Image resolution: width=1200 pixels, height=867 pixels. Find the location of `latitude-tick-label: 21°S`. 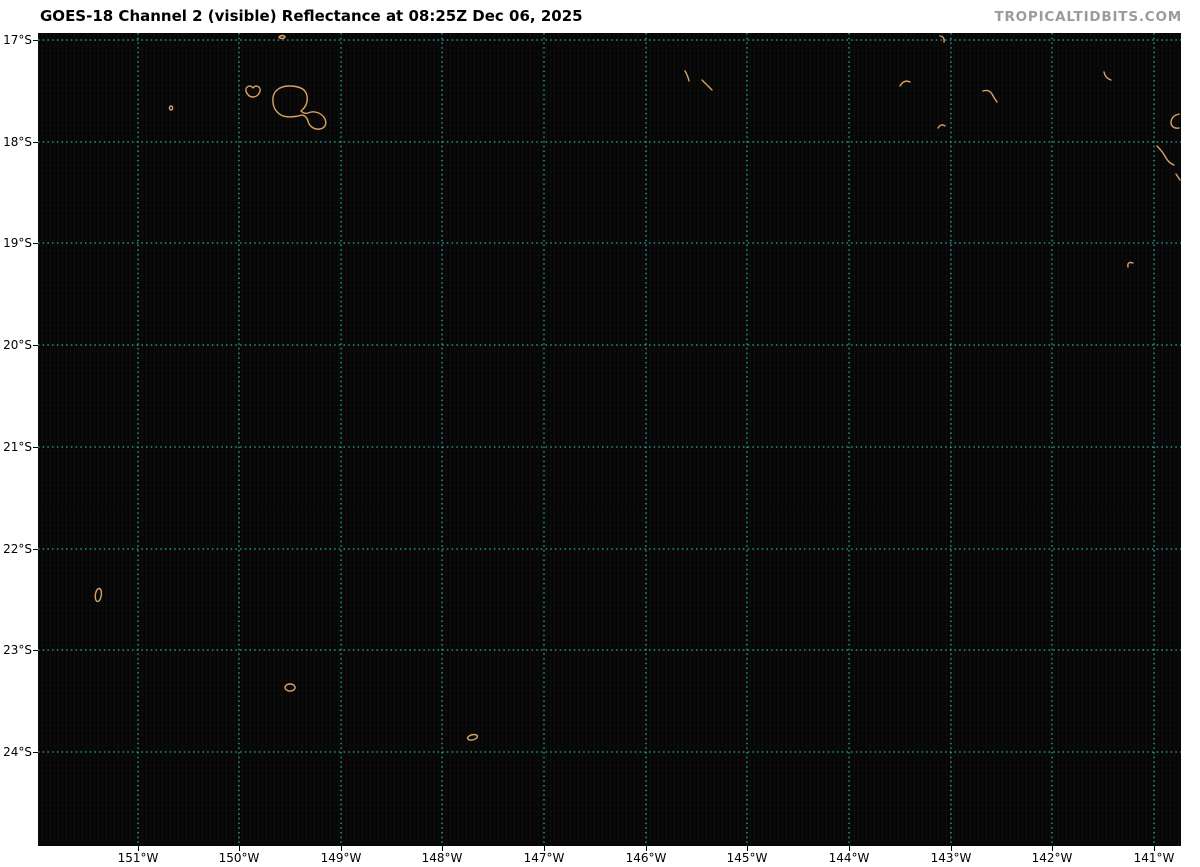

latitude-tick-label: 21°S is located at coordinates (17, 447).